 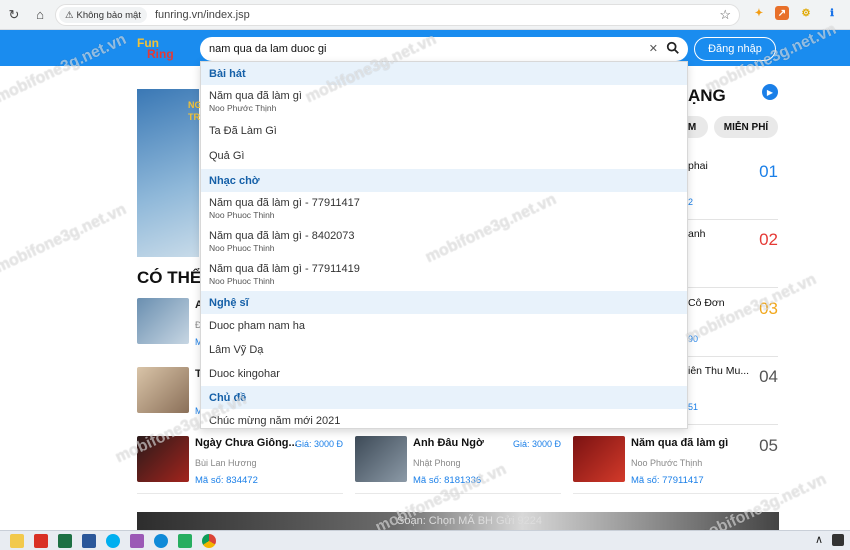 What do you see at coordinates (160, 54) in the screenshot?
I see `logo-bottom-text: Ring` at bounding box center [160, 54].